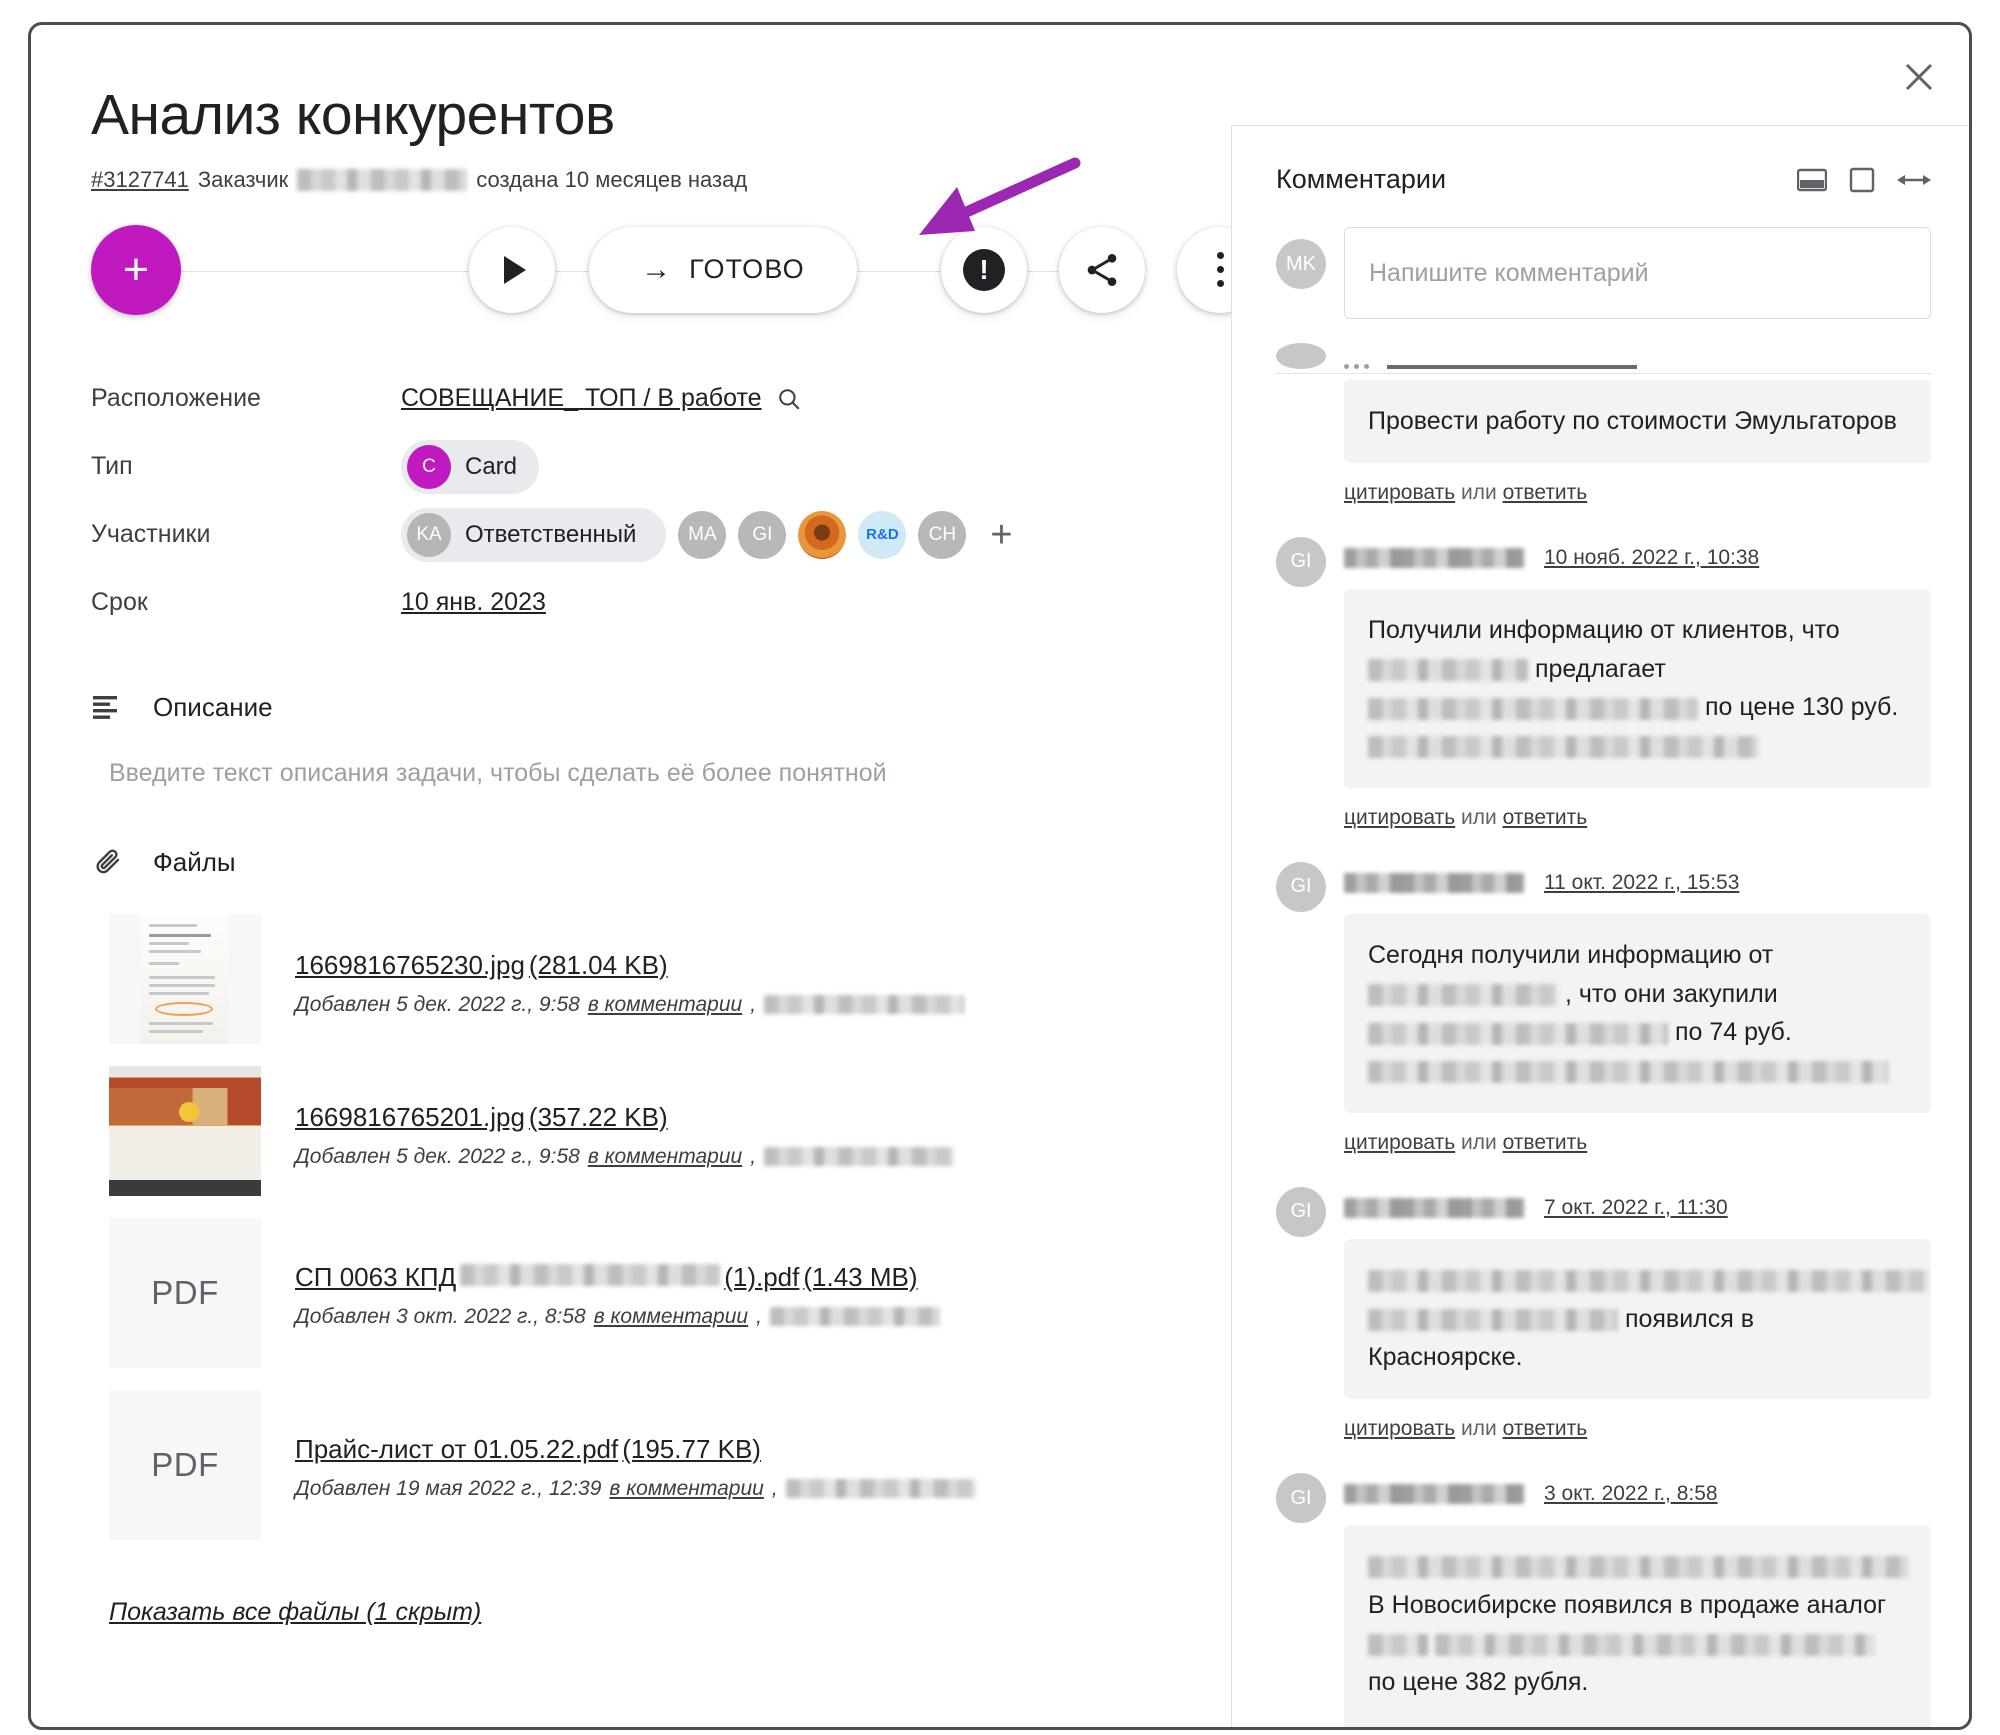  I want to click on avatar: MA, so click(702, 534).